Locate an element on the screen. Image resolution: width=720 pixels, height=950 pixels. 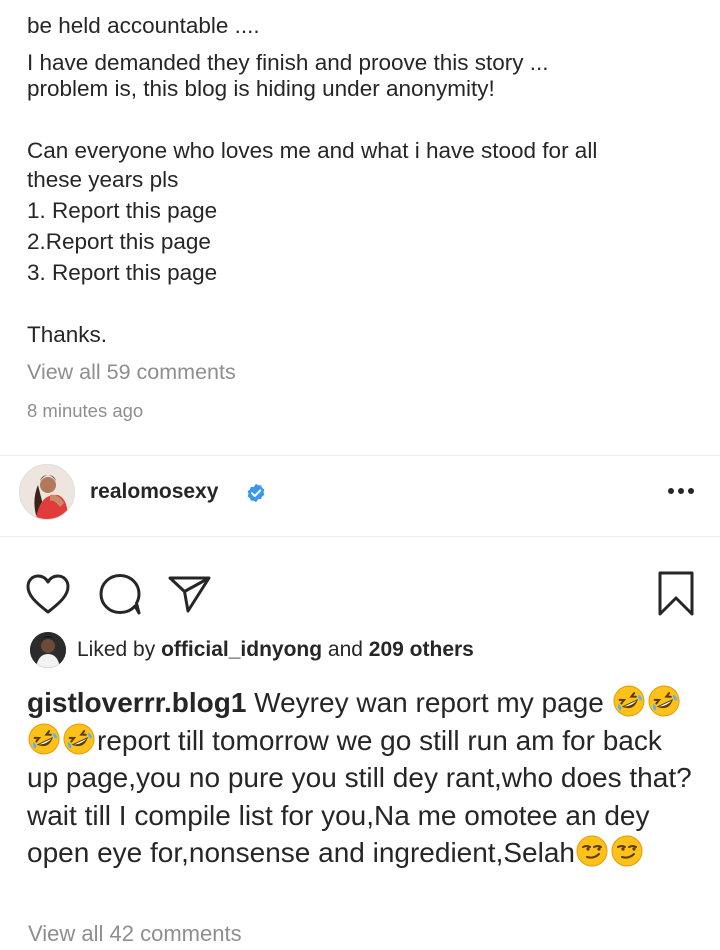
liker-avatar is located at coordinates (48, 650).